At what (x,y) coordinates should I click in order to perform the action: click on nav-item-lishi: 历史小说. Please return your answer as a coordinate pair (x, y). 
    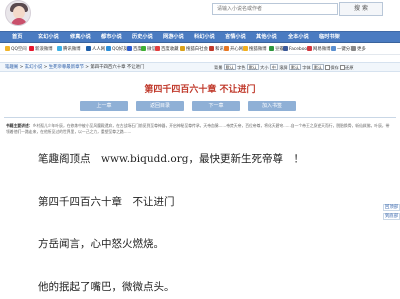
    Looking at the image, I should click on (142, 37).